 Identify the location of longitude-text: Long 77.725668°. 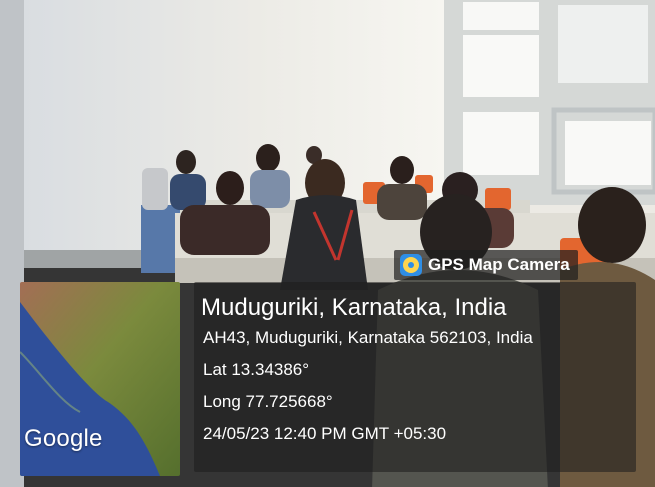
(268, 401).